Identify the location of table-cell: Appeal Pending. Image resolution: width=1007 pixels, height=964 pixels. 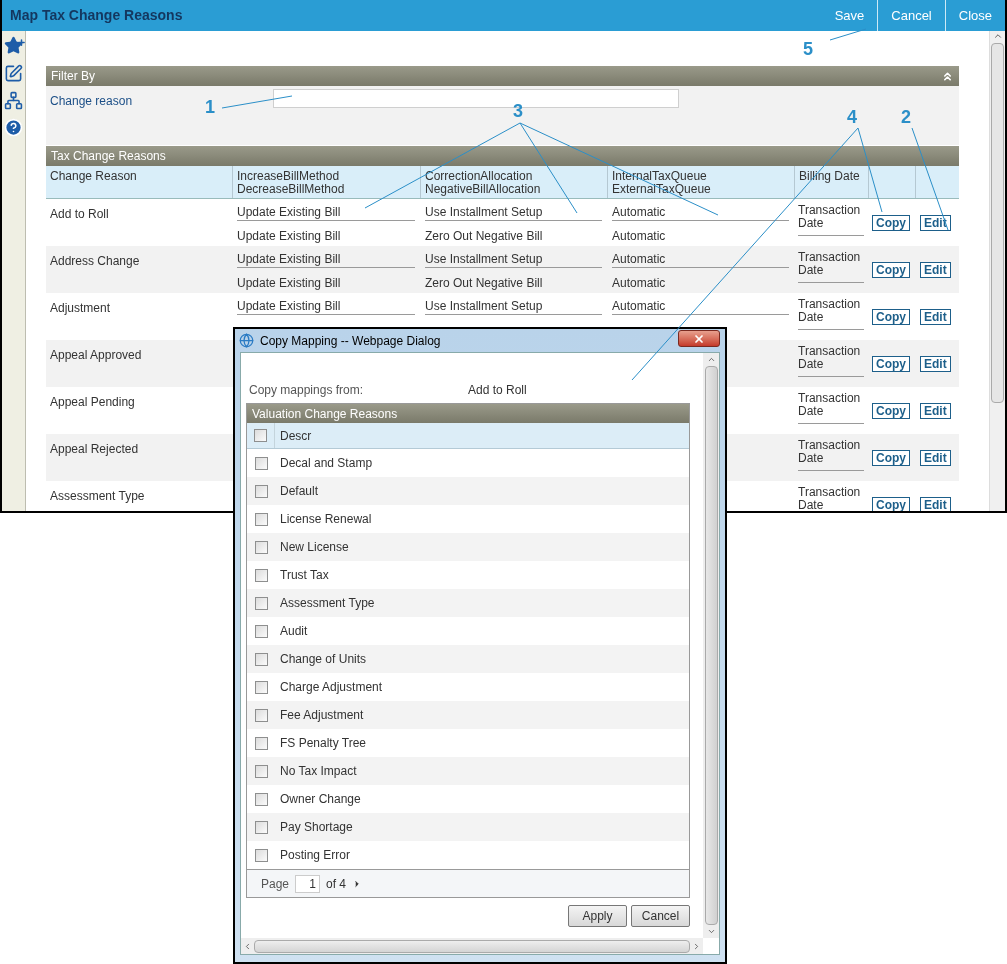
(92, 402).